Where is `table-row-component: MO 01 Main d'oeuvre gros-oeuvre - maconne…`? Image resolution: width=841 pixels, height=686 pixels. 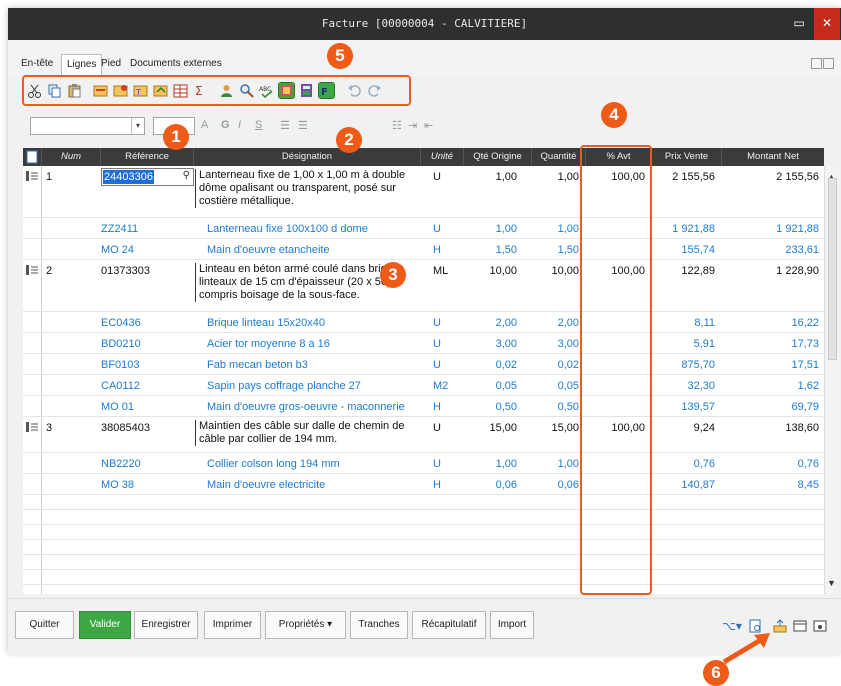
table-row-component: MO 01 Main d'oeuvre gros-oeuvre - maconne… is located at coordinates (423, 406).